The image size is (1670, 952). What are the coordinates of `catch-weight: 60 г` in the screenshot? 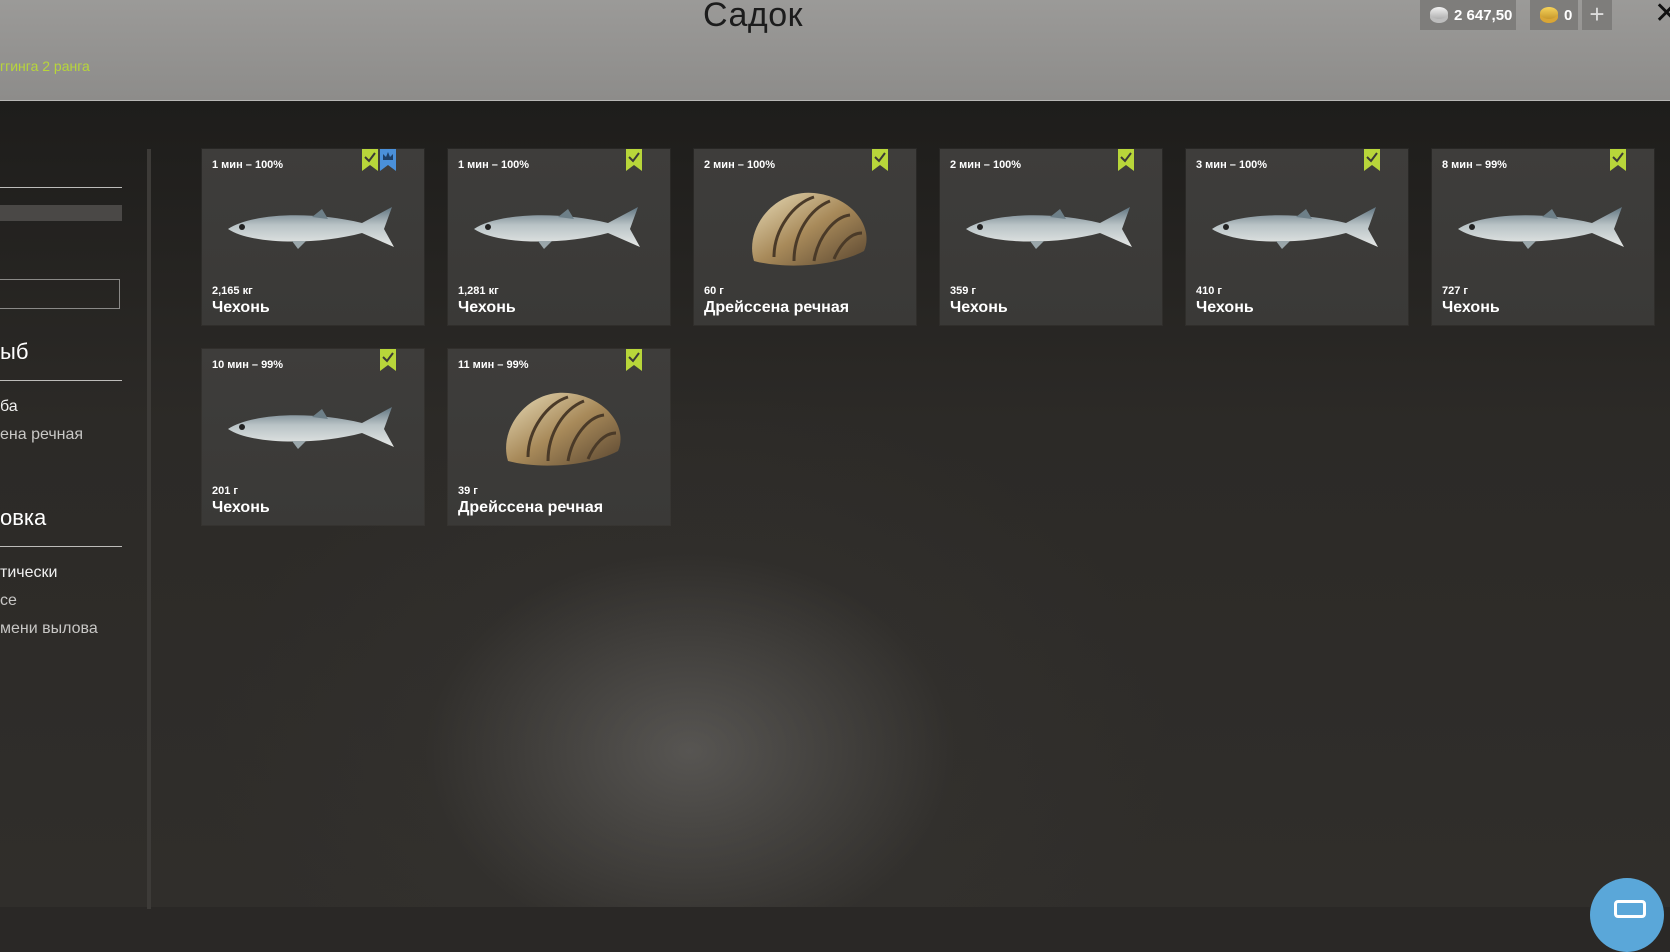 It's located at (714, 291).